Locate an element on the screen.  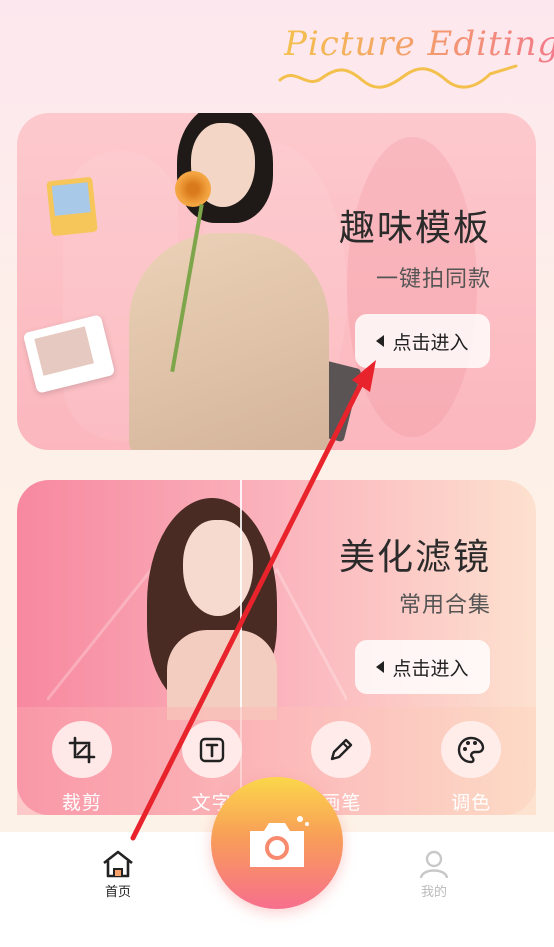
card-title: 趣味模板 is located at coordinates (414, 228).